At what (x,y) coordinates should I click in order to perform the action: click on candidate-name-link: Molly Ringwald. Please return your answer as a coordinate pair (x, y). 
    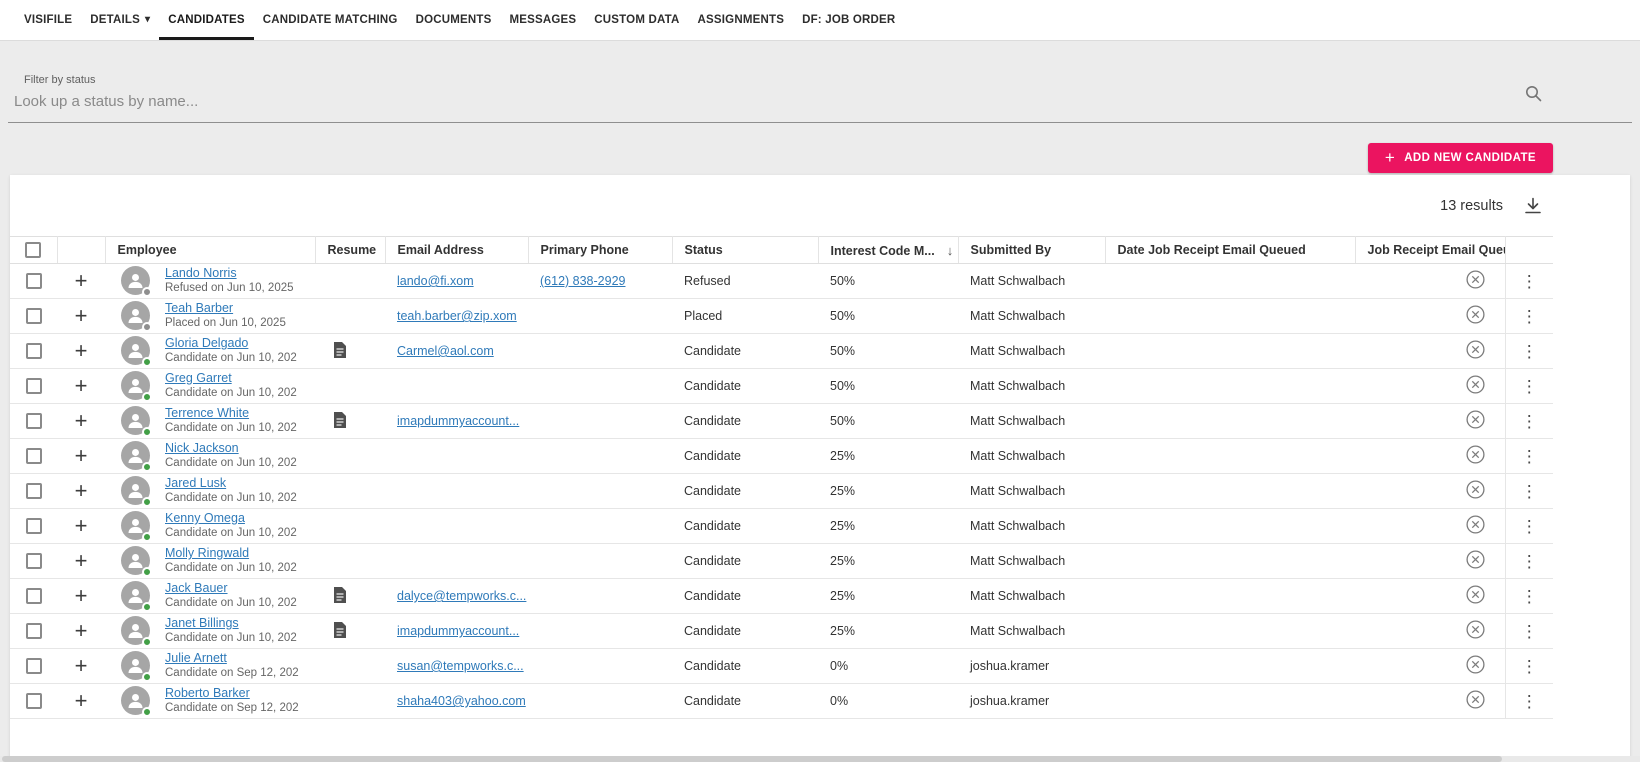
    Looking at the image, I should click on (207, 553).